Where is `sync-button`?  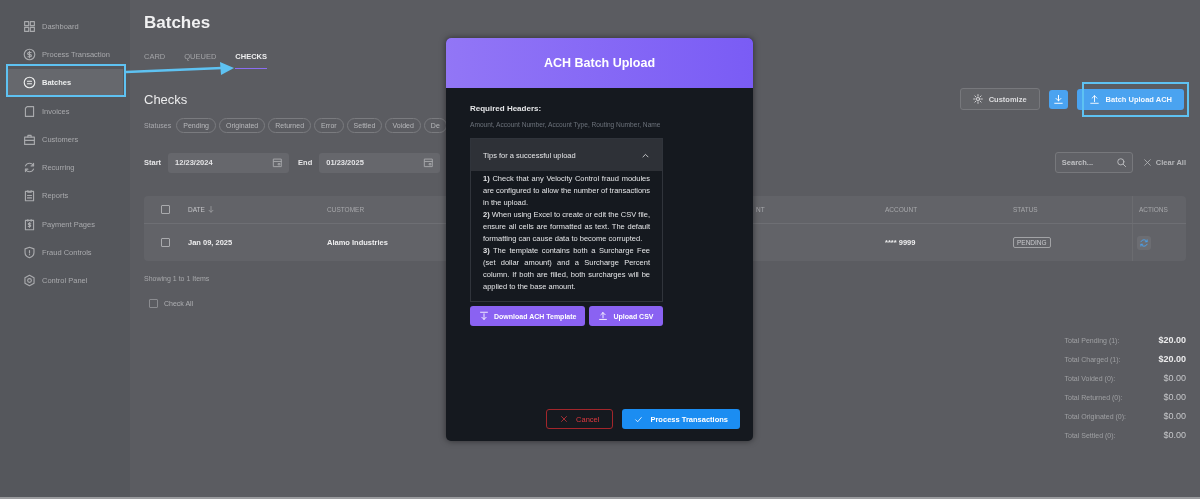 sync-button is located at coordinates (1144, 242).